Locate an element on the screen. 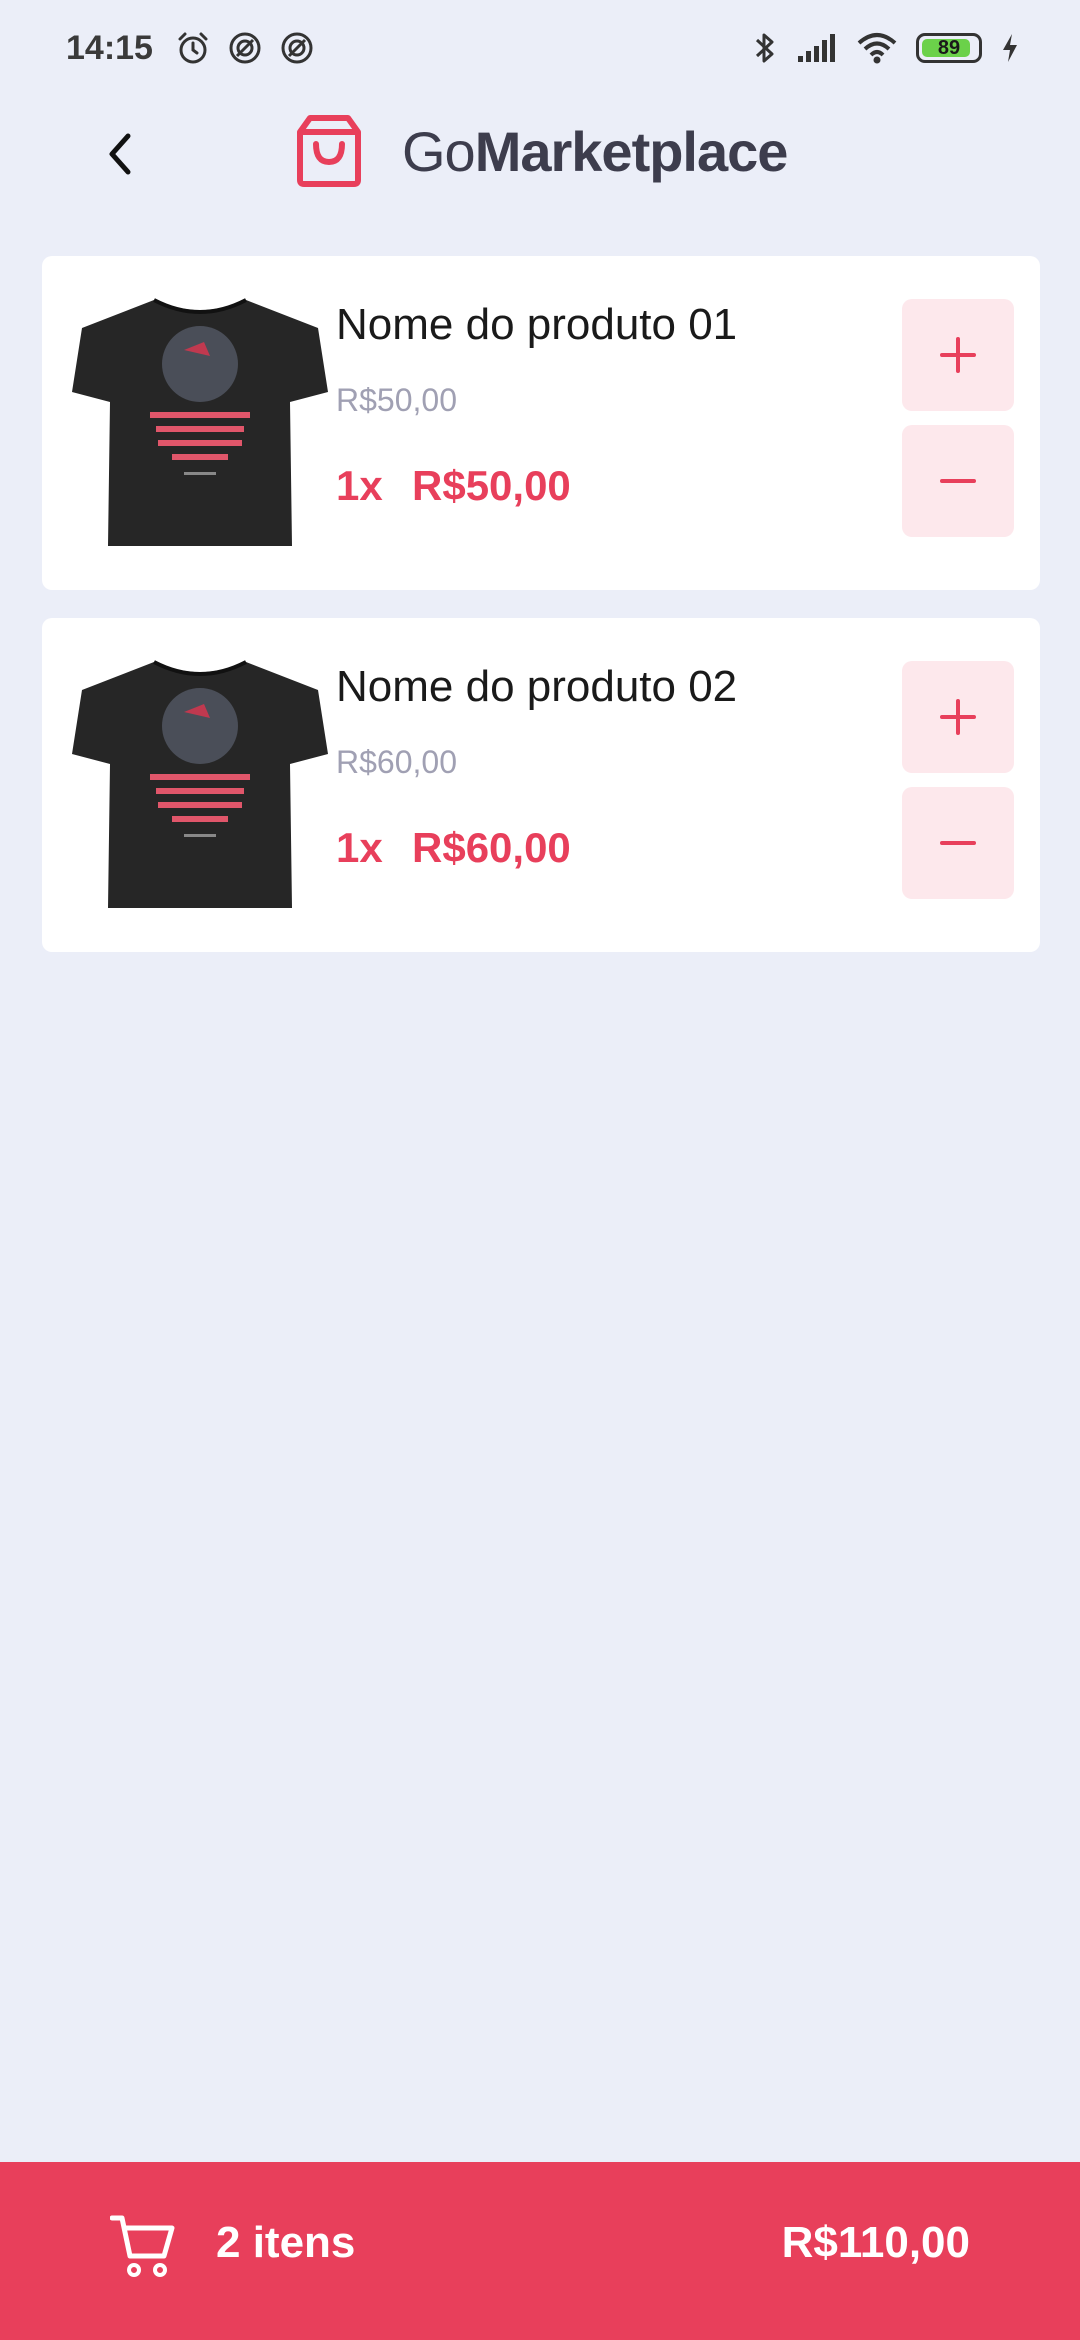 Image resolution: width=1080 pixels, height=2340 pixels. brand-name: GoMarketplace is located at coordinates (595, 151).